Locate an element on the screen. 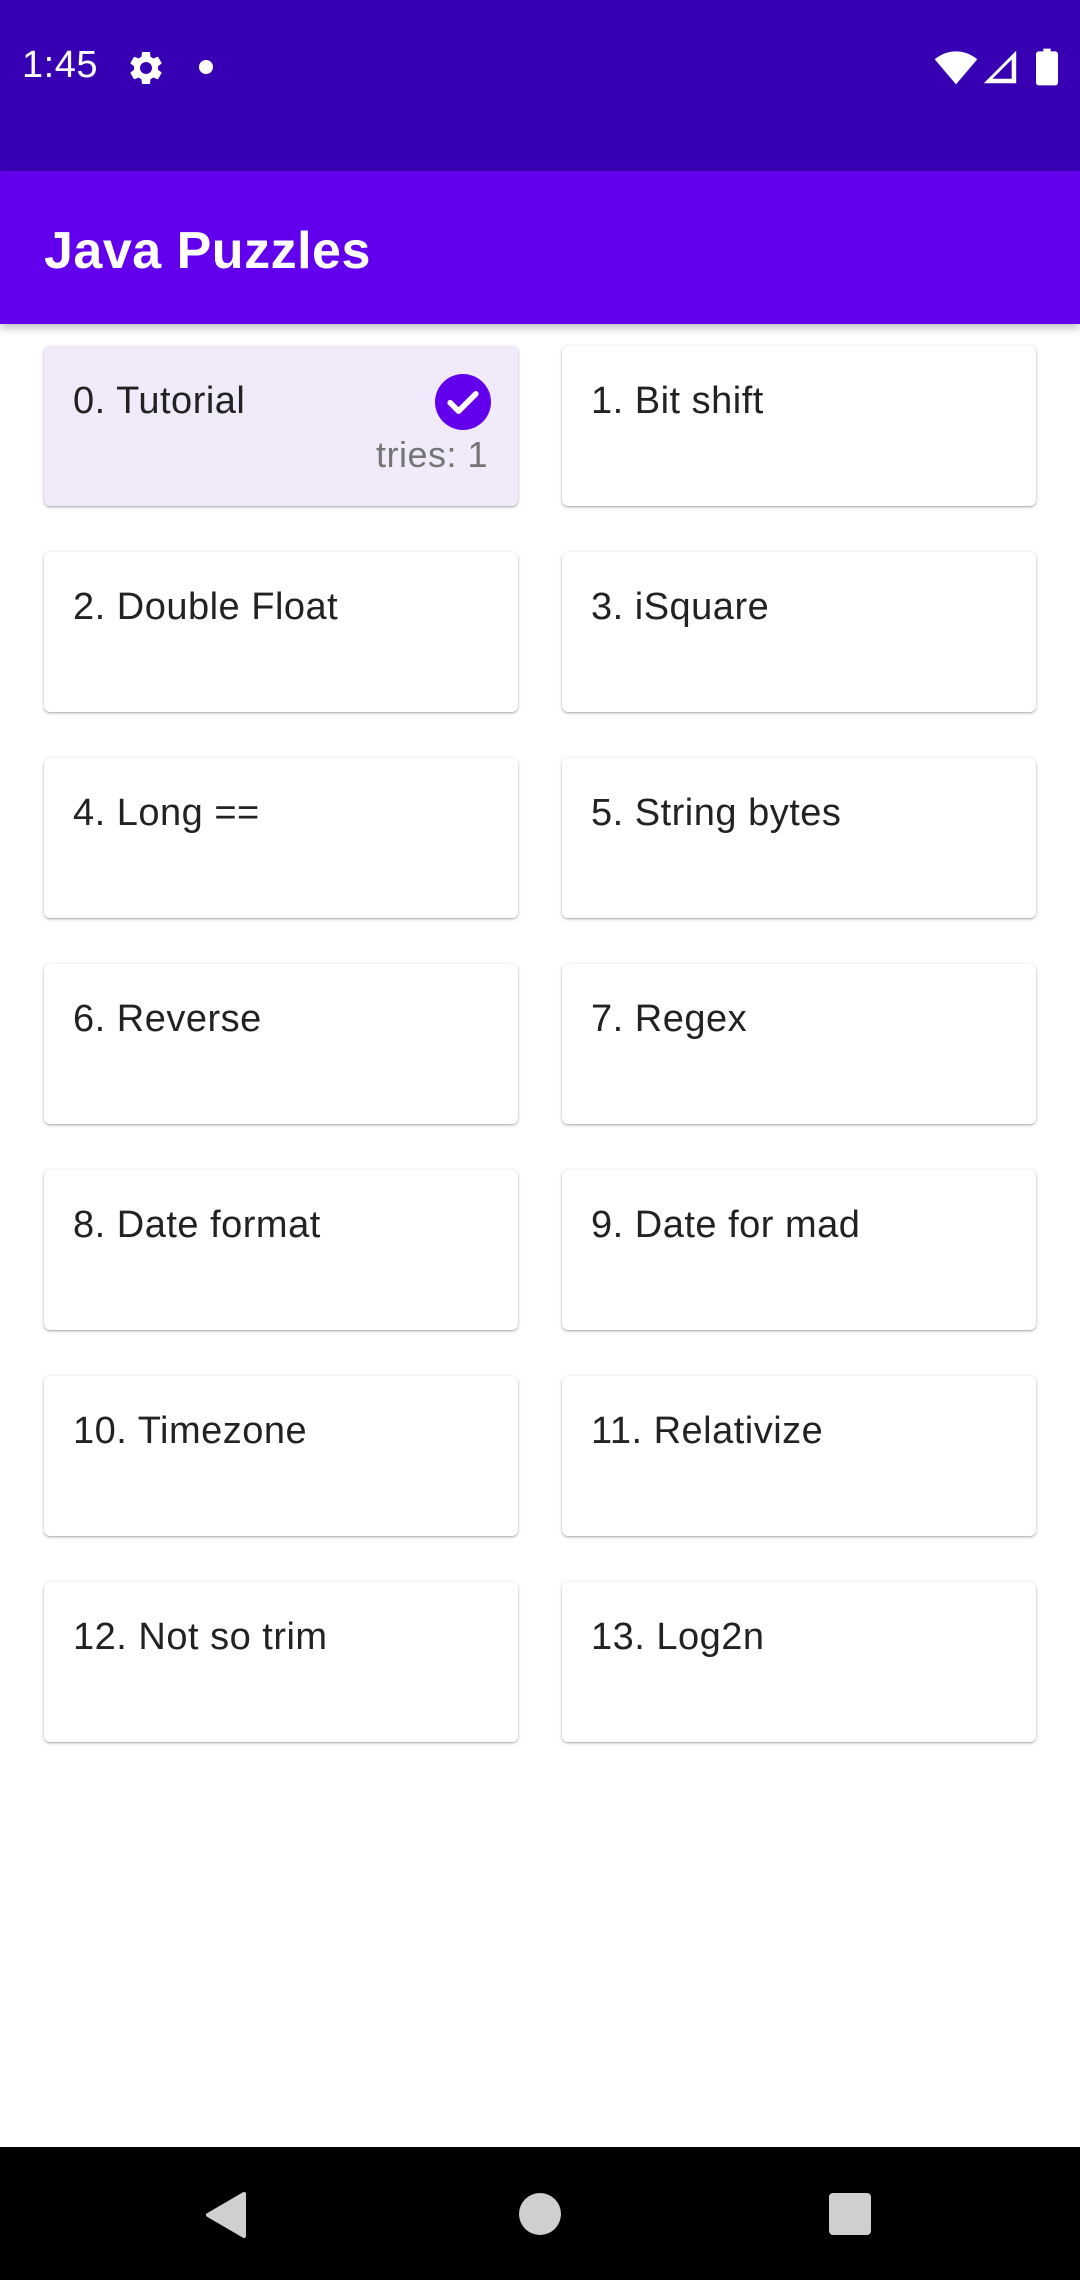  puzzle-card-1: 1. Bit shift is located at coordinates (799, 426).